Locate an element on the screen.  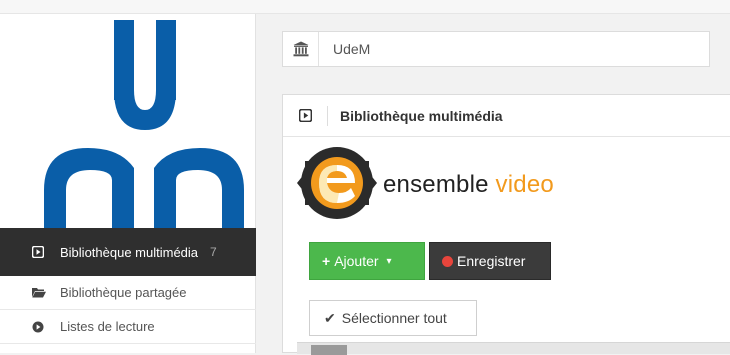
organization-bar: UdeM is located at coordinates (496, 49).